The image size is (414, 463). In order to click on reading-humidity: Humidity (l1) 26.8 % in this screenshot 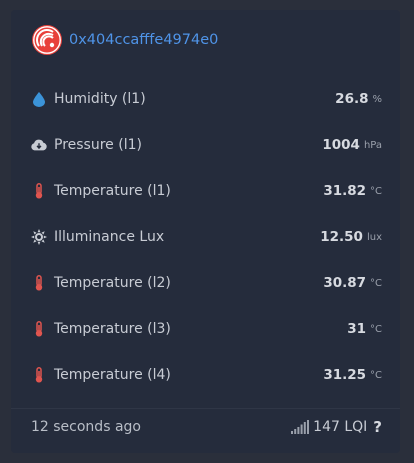, I will do `click(205, 99)`.